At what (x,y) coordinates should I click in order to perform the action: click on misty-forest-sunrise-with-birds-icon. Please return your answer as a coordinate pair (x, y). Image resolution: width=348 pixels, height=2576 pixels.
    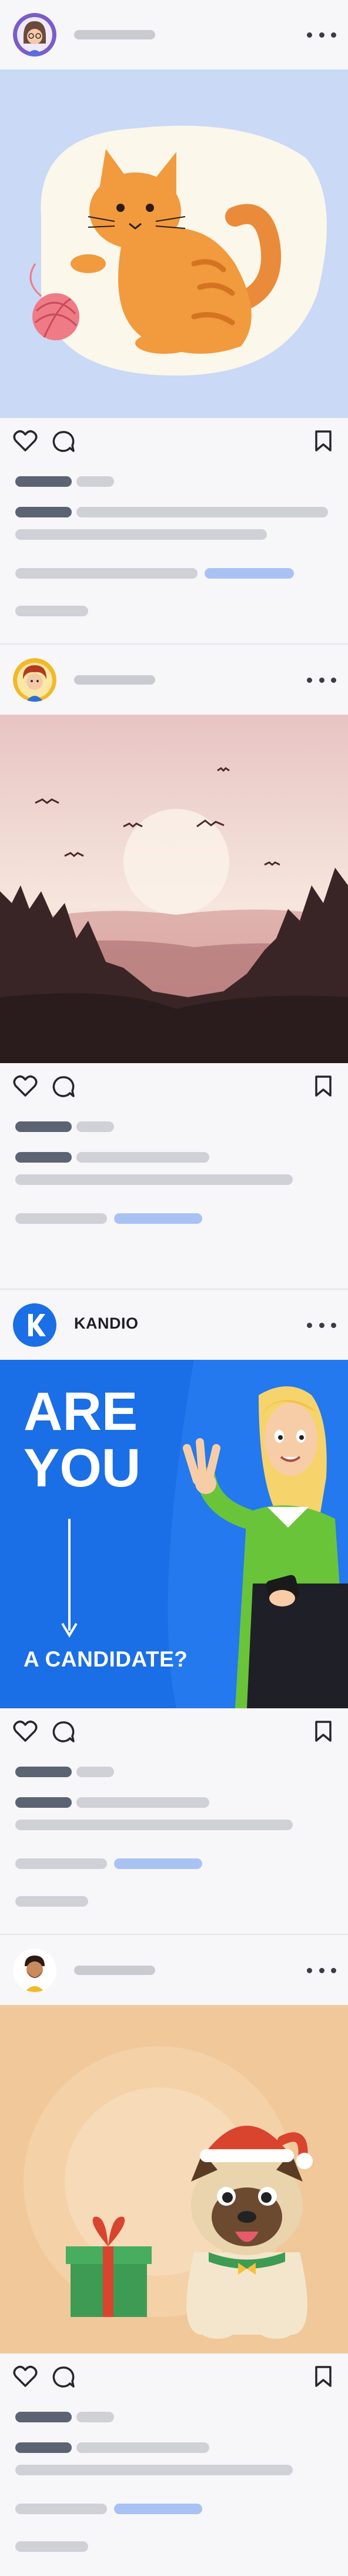
    Looking at the image, I should click on (174, 889).